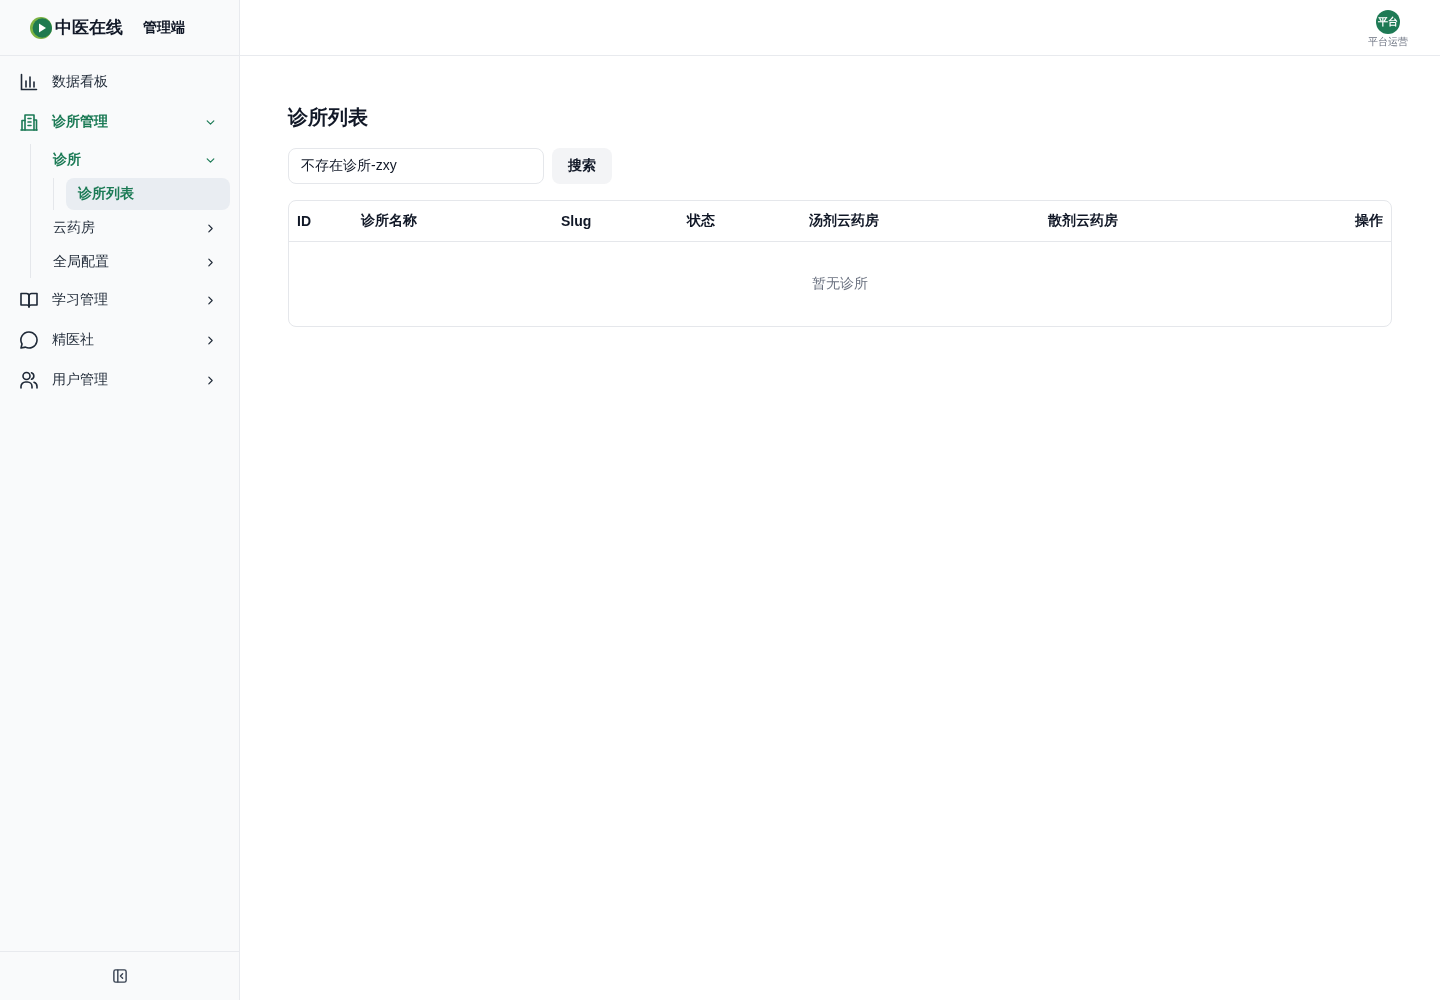 The width and height of the screenshot is (1440, 1000). I want to click on nav-item: 学习管理, so click(119, 300).